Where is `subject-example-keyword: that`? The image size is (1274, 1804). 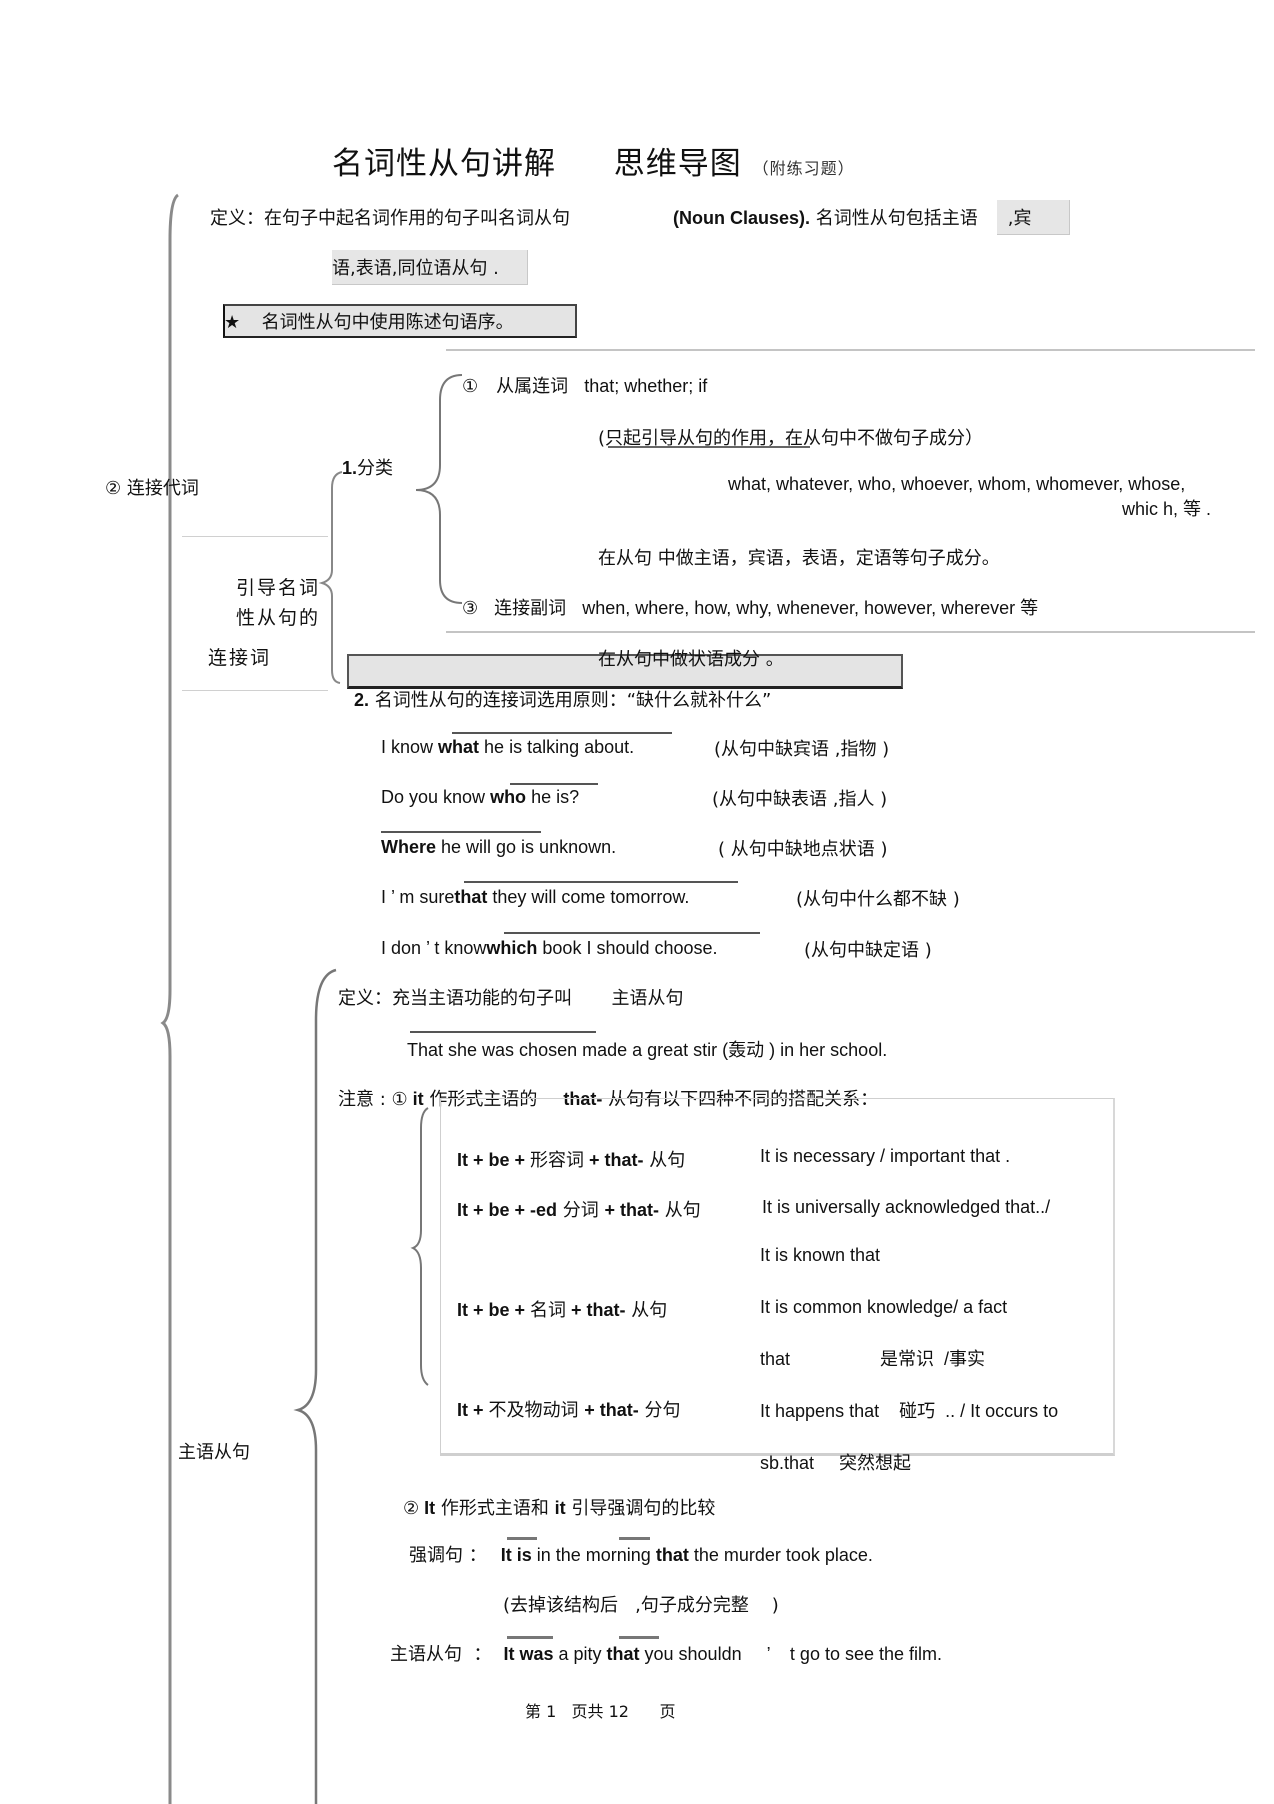 subject-example-keyword: that is located at coordinates (623, 1654).